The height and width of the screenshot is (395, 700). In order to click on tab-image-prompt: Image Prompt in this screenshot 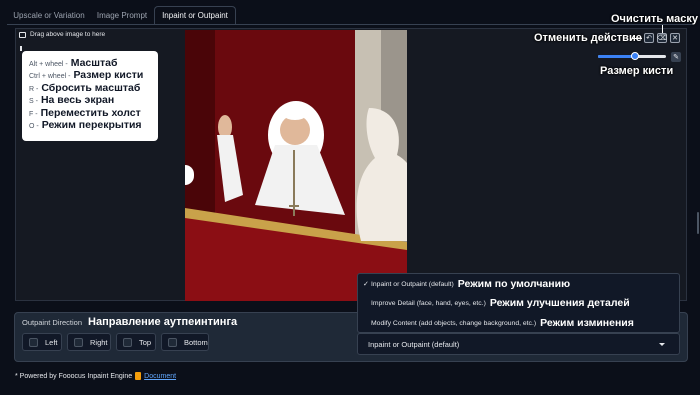, I will do `click(122, 15)`.